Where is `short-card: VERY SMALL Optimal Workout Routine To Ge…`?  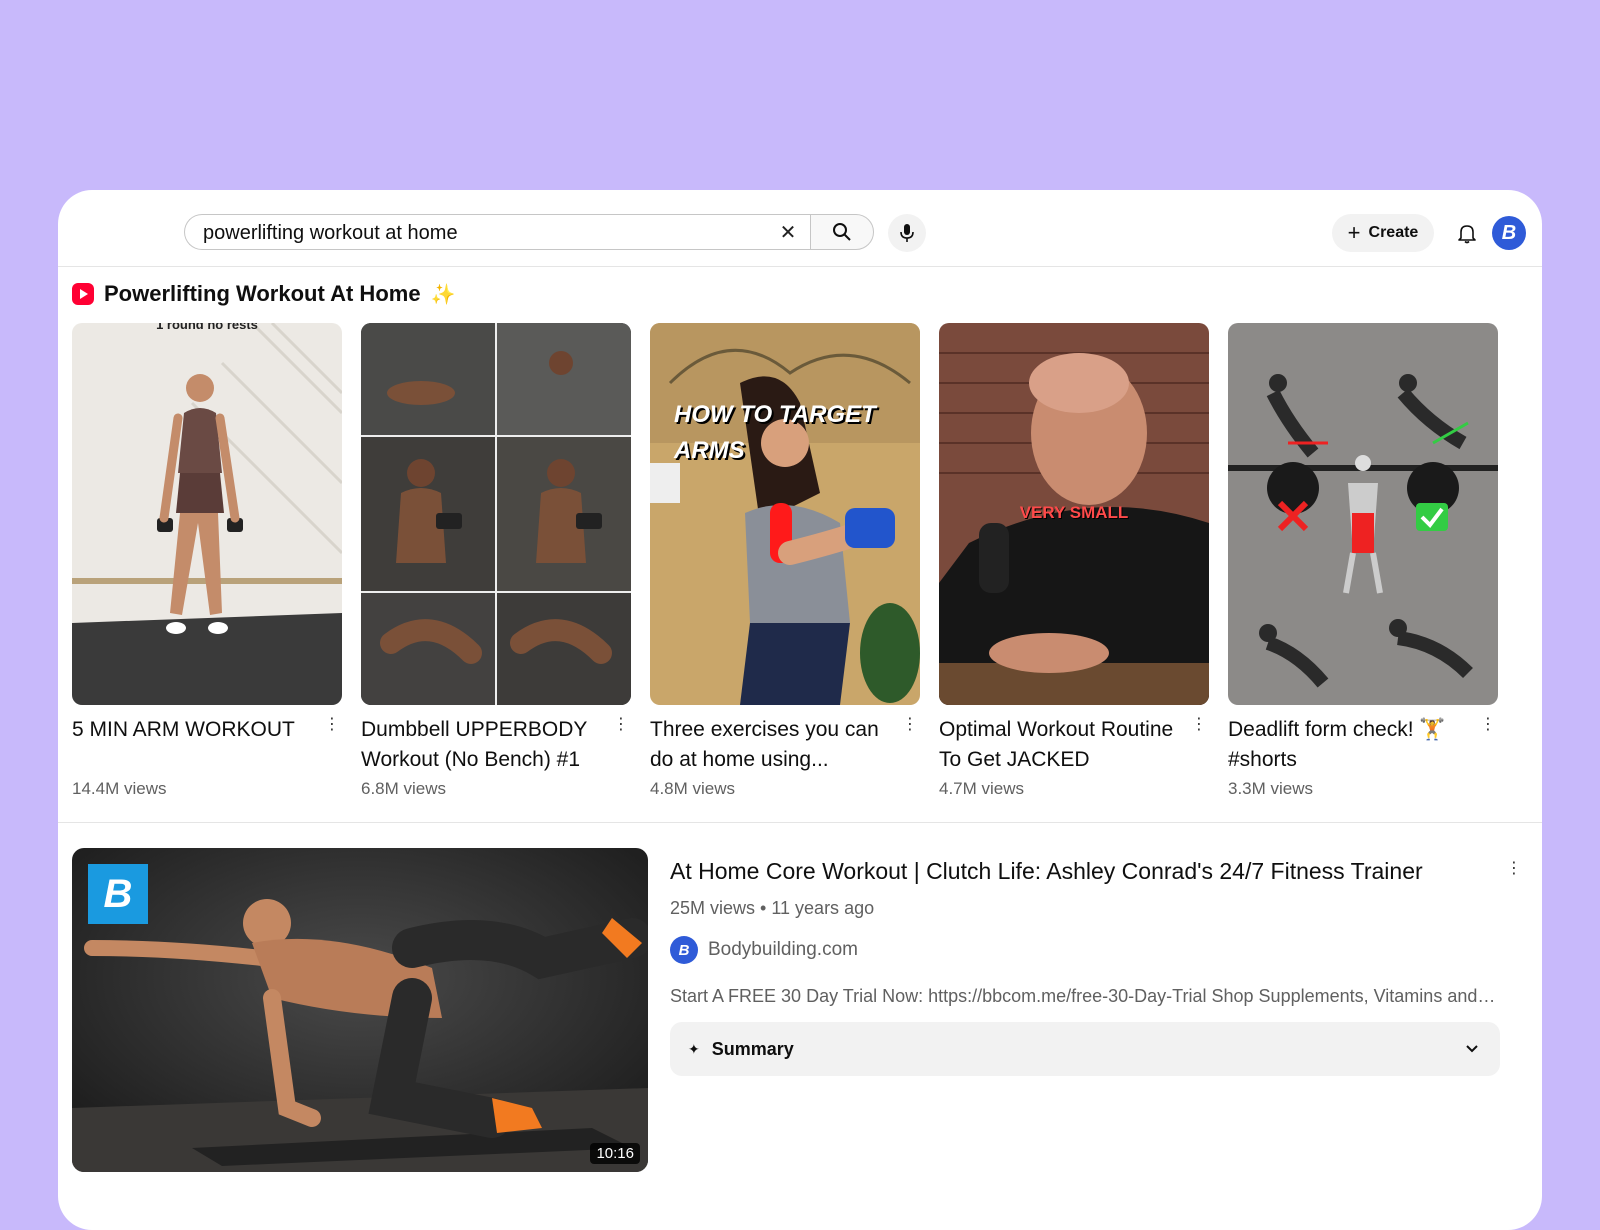 short-card: VERY SMALL Optimal Workout Routine To Ge… is located at coordinates (1074, 568).